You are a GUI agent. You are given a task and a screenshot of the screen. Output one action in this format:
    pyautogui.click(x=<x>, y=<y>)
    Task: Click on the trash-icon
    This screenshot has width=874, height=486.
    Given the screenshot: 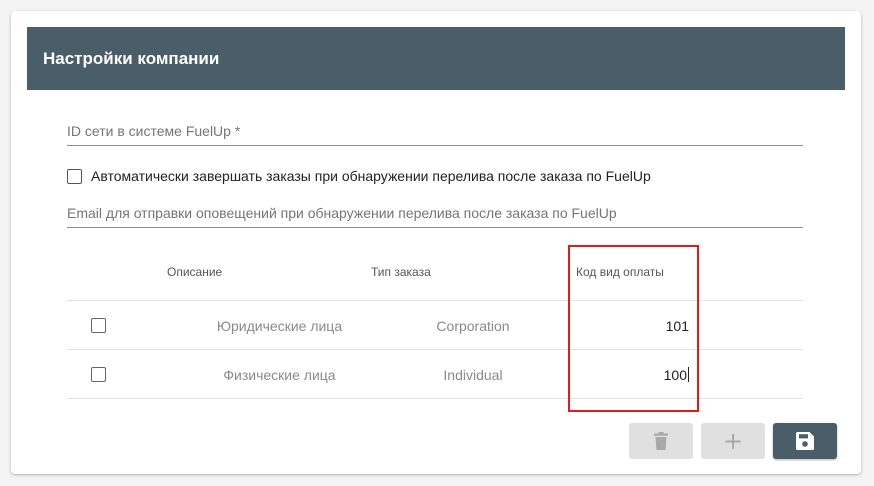 What is the action you would take?
    pyautogui.click(x=661, y=441)
    